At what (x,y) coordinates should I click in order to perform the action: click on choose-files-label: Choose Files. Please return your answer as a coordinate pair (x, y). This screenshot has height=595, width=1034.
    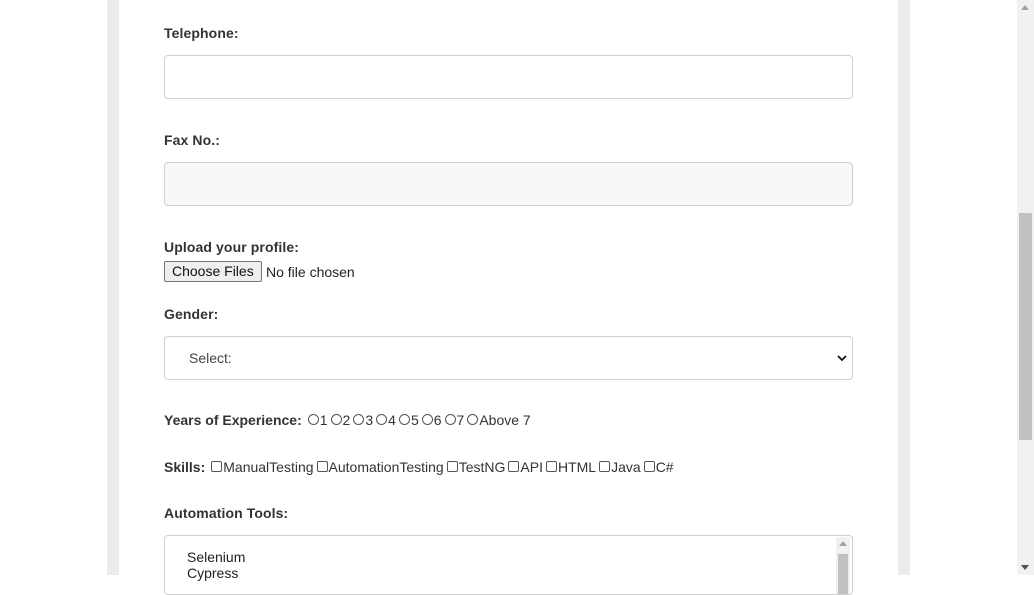
    Looking at the image, I should click on (213, 271).